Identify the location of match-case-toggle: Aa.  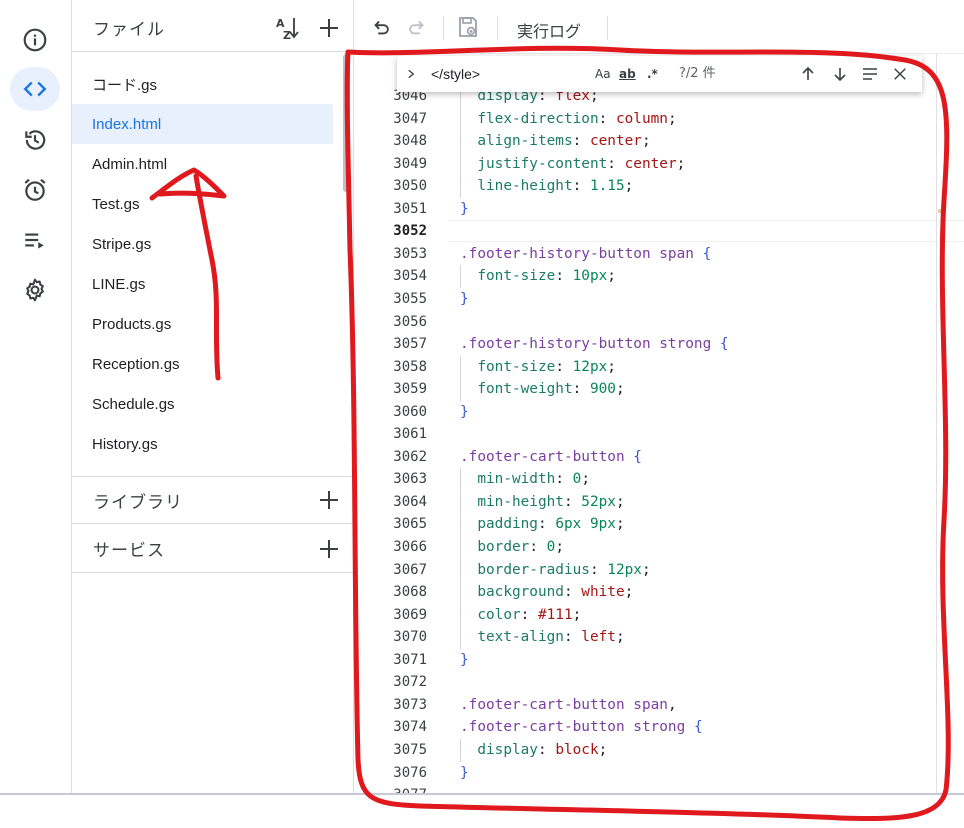
(603, 74).